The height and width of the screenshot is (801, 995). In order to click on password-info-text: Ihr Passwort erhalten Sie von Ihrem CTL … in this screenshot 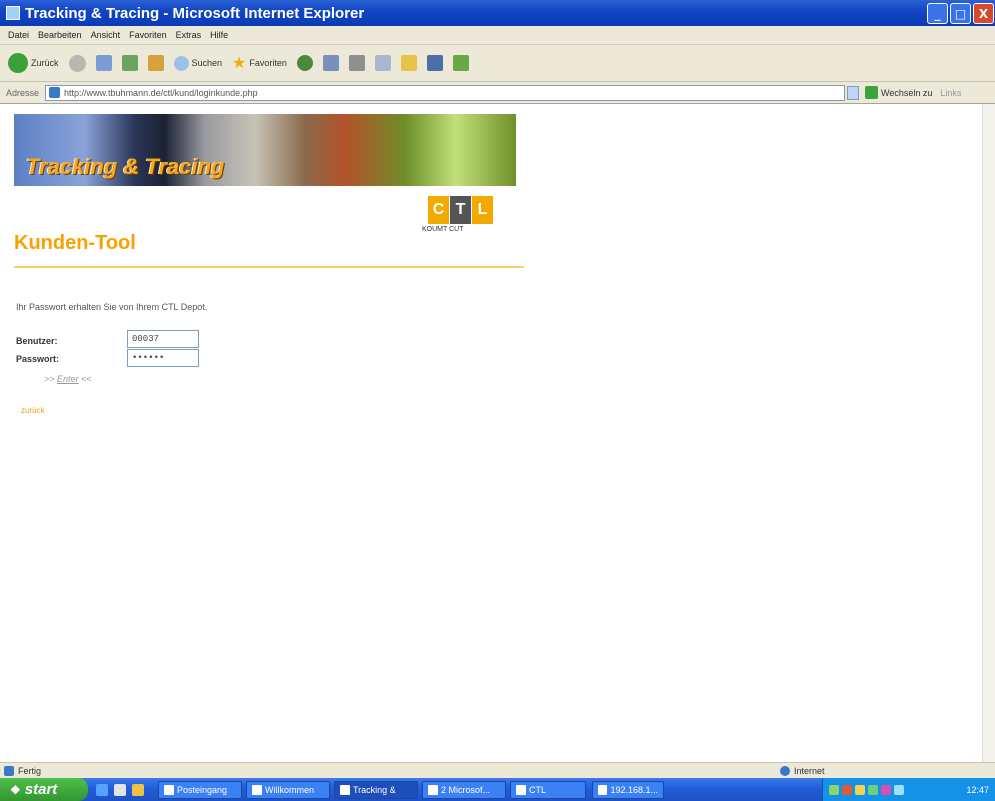, I will do `click(112, 307)`.